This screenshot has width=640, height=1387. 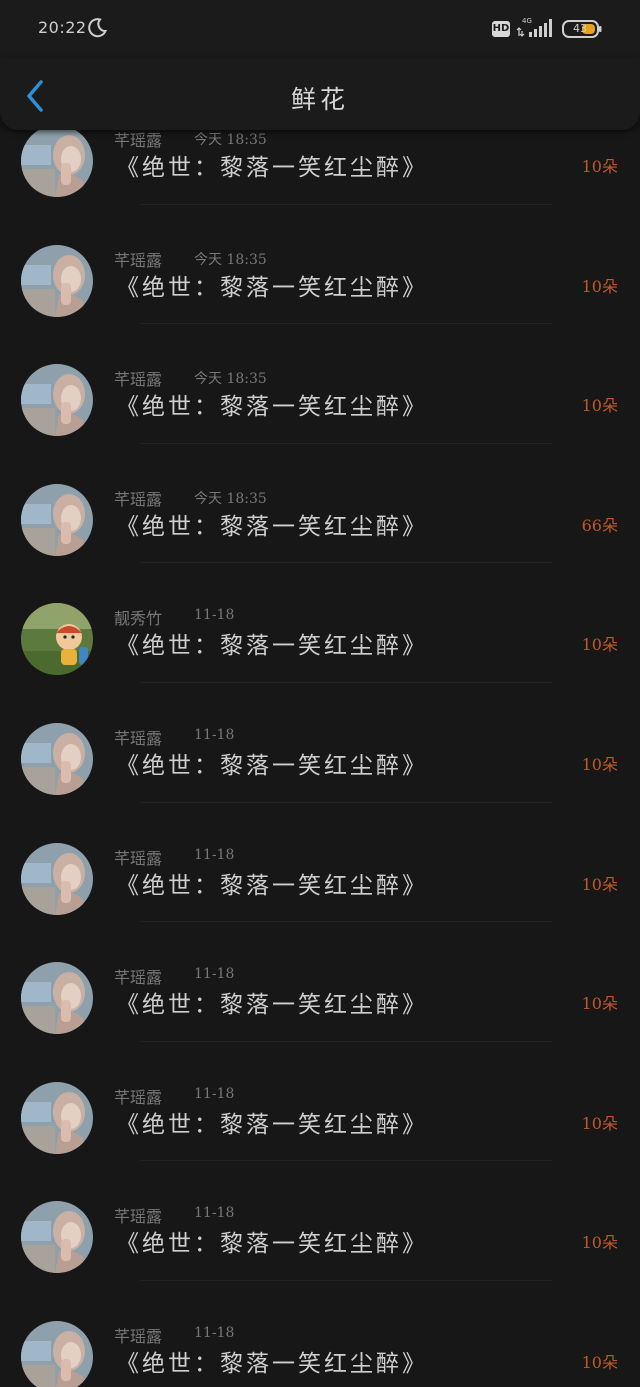 What do you see at coordinates (320, 29) in the screenshot?
I see `status-bar: 20:22 HD 4G 43` at bounding box center [320, 29].